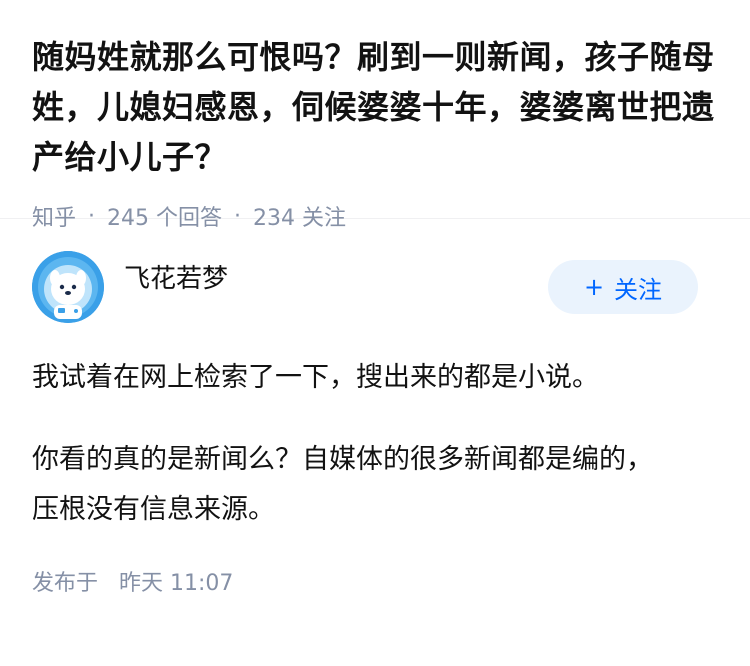 Image resolution: width=750 pixels, height=666 pixels. I want to click on avatar, so click(68, 287).